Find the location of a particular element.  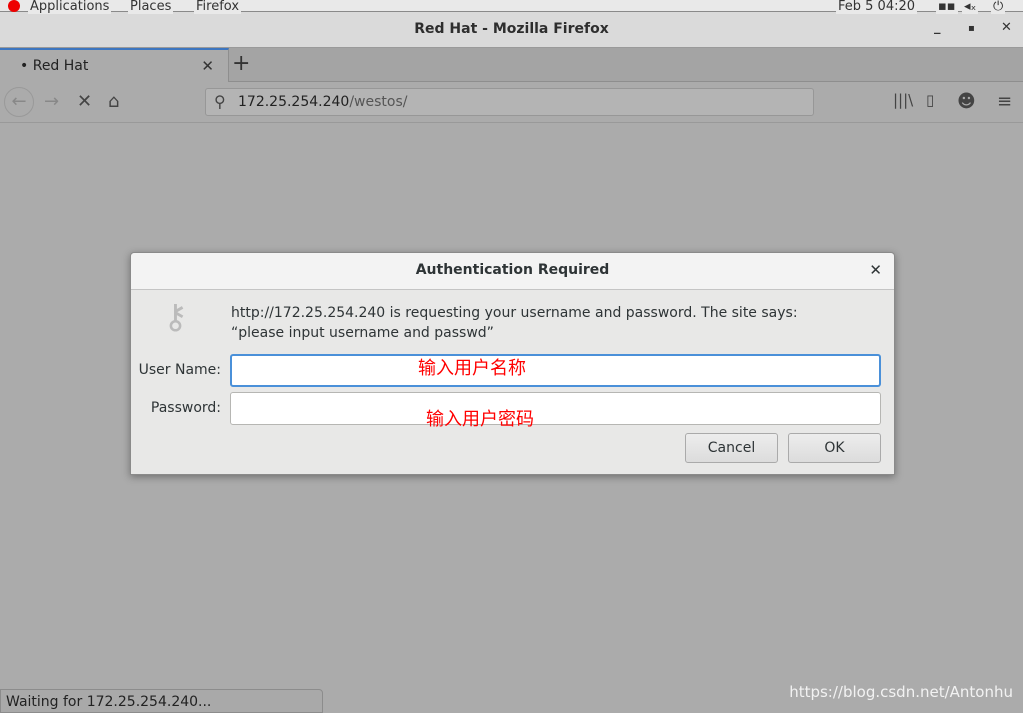

watermark: https://blog.csdn.net/Antonhu is located at coordinates (901, 692).